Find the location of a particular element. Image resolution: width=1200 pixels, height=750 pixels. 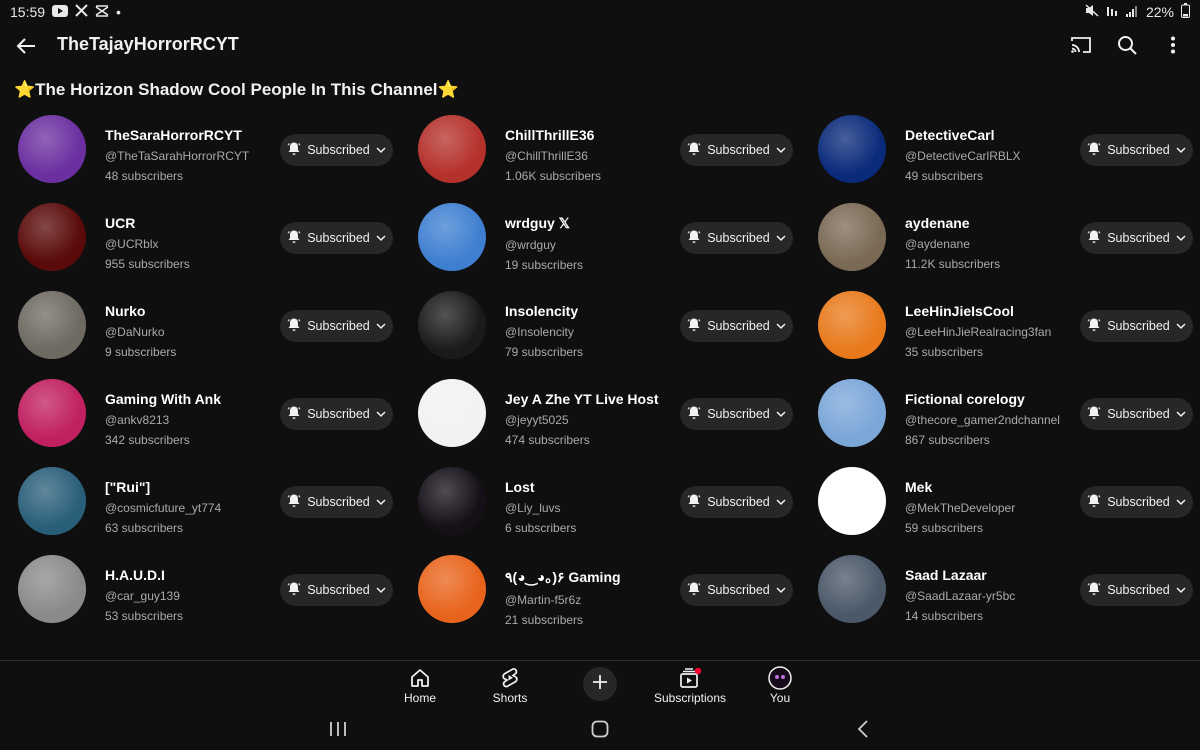

channel-subscriber-count: 342 subscribers is located at coordinates (147, 440).